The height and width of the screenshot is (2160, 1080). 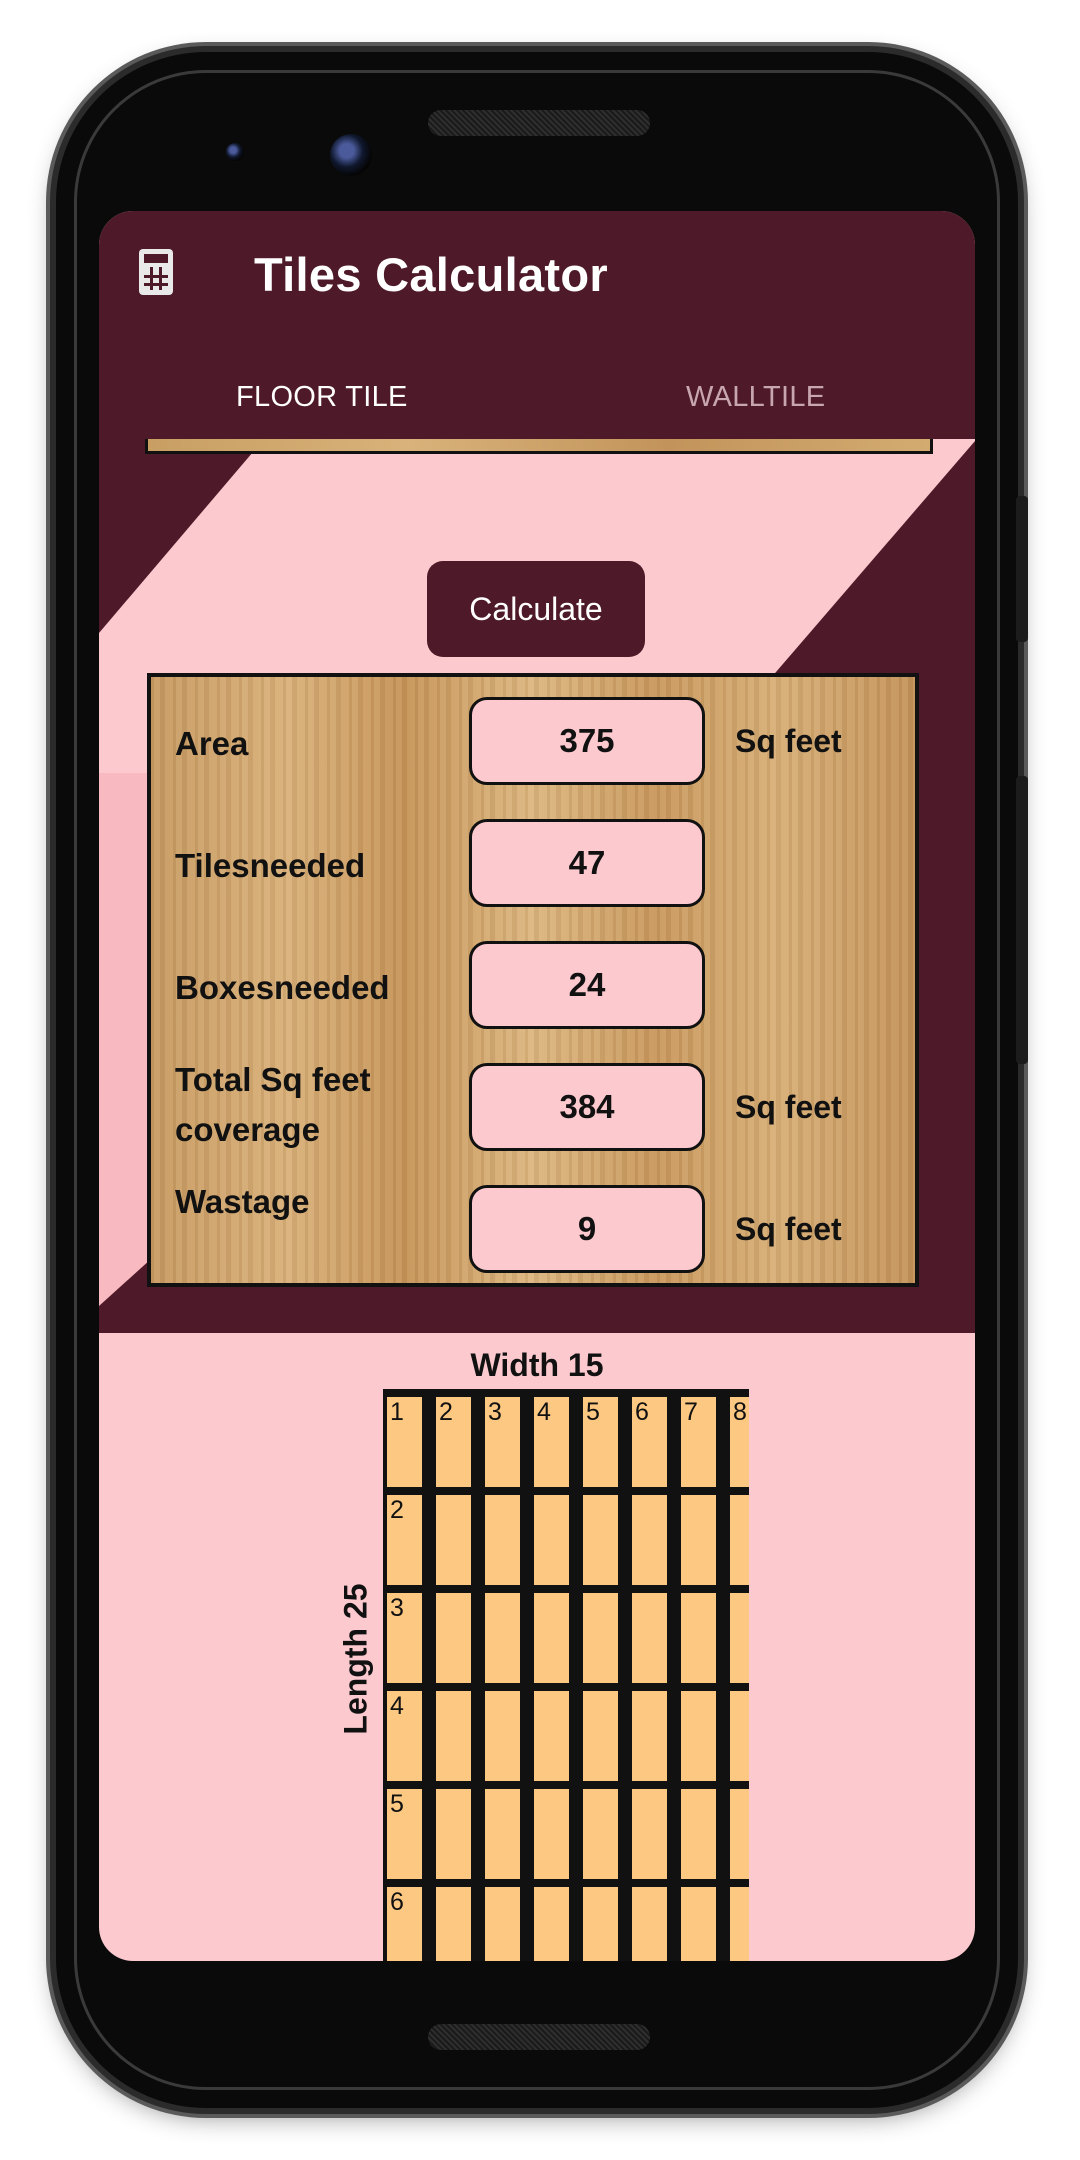 I want to click on earpiece-speaker, so click(x=539, y=123).